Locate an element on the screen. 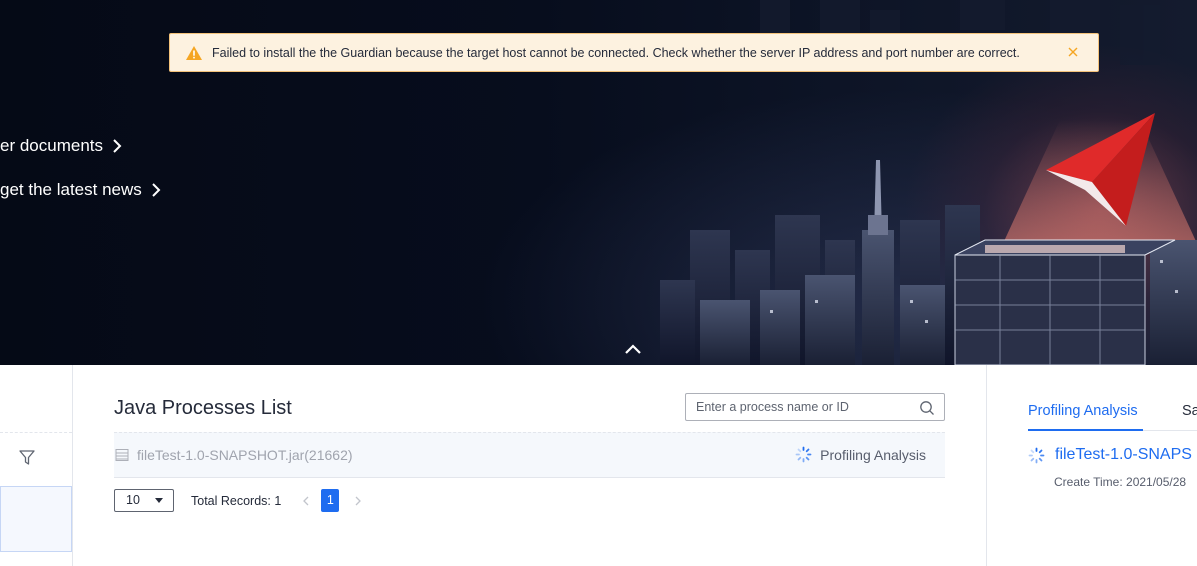 This screenshot has width=1197, height=566. search-icon is located at coordinates (927, 408).